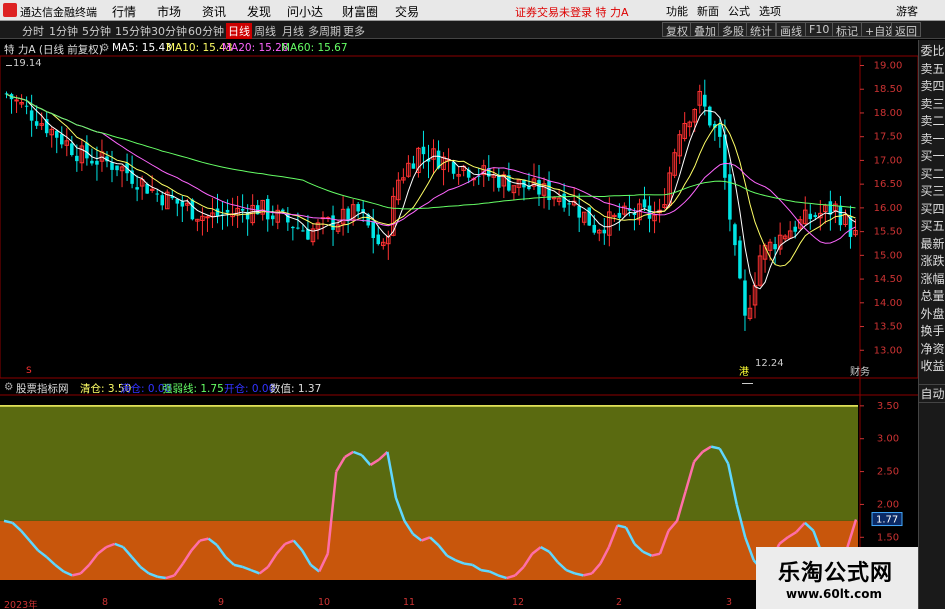 This screenshot has width=945, height=609. I want to click on sidebar-item: 买四, so click(932, 208).